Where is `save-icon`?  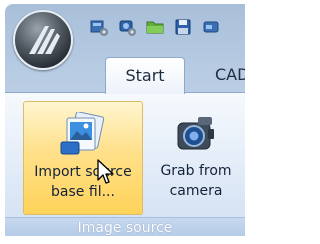
save-icon is located at coordinates (183, 27).